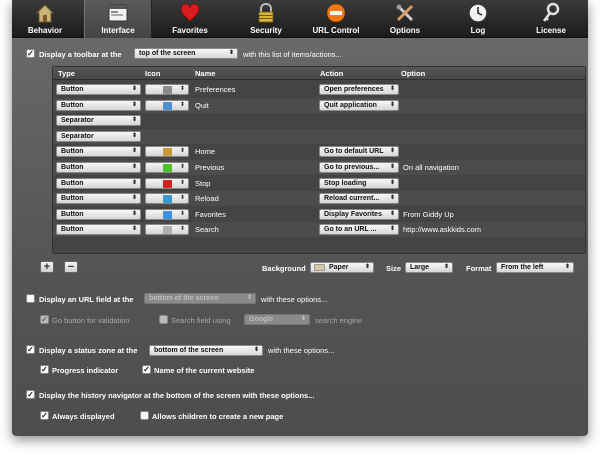  I want to click on item-name: Quit, so click(202, 105).